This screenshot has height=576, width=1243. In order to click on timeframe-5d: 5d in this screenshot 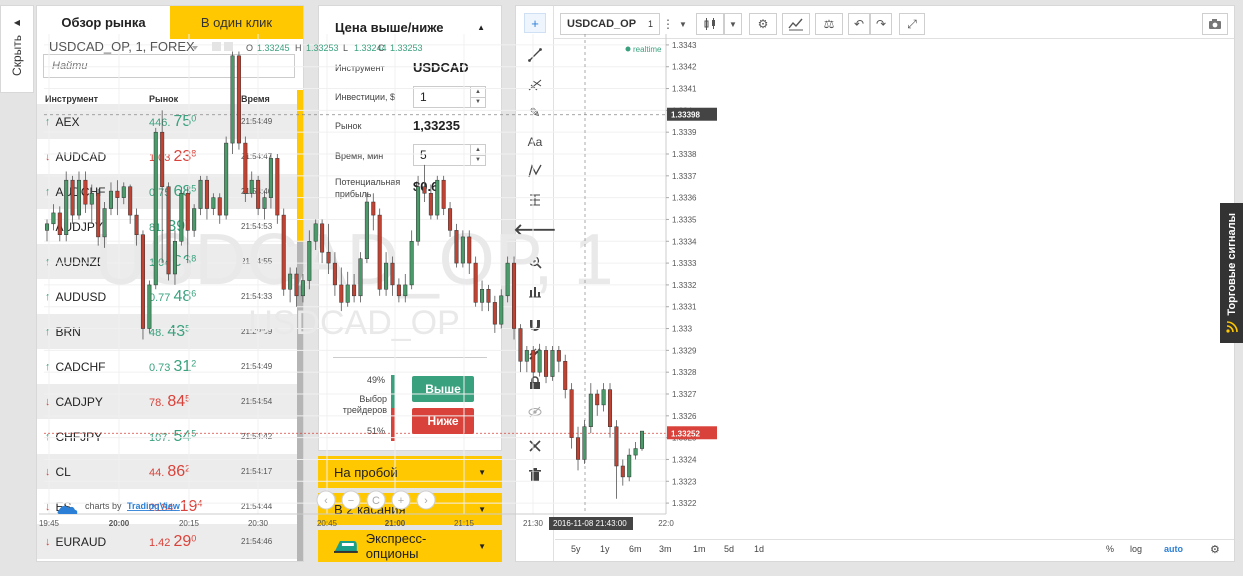, I will do `click(729, 549)`.